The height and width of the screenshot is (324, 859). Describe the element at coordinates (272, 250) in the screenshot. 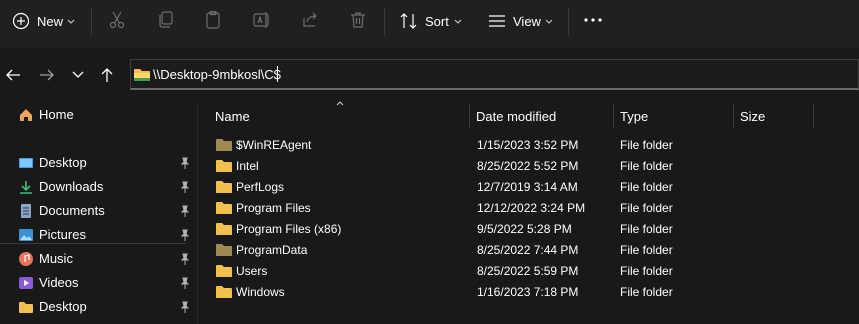

I see `file-name: ProgramData` at that location.